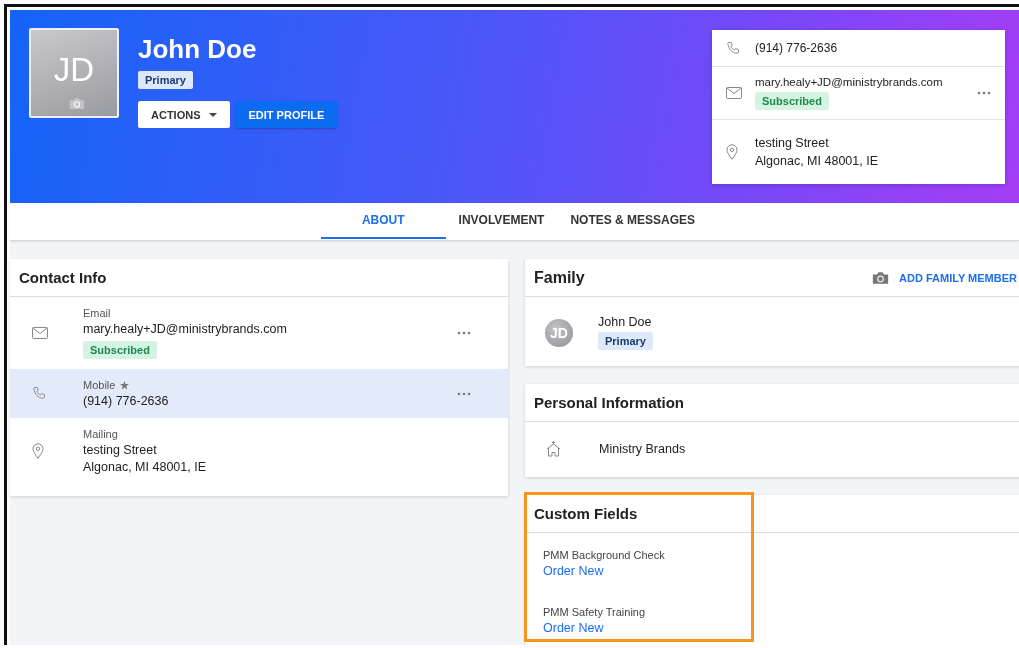 This screenshot has width=1019, height=648. I want to click on tab: NOTES & MESSAGES, so click(633, 221).